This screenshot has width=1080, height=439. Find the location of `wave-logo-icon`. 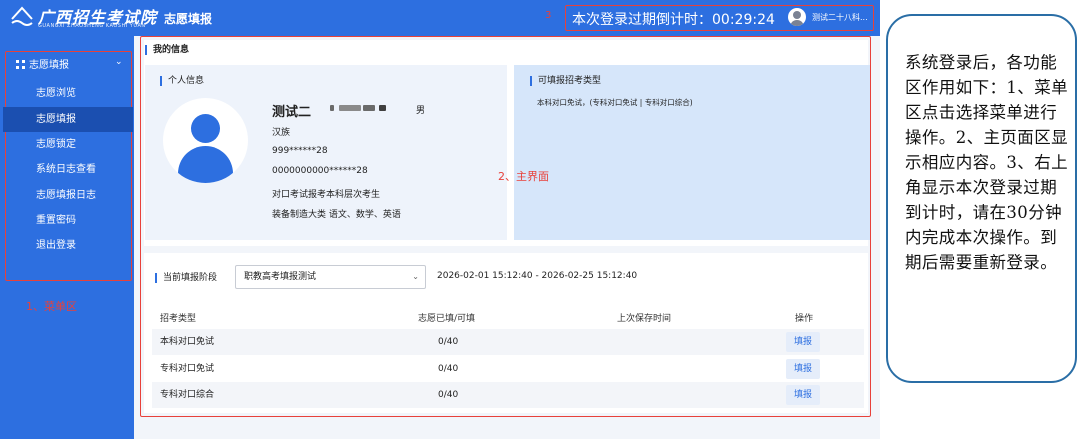

wave-logo-icon is located at coordinates (22, 16).